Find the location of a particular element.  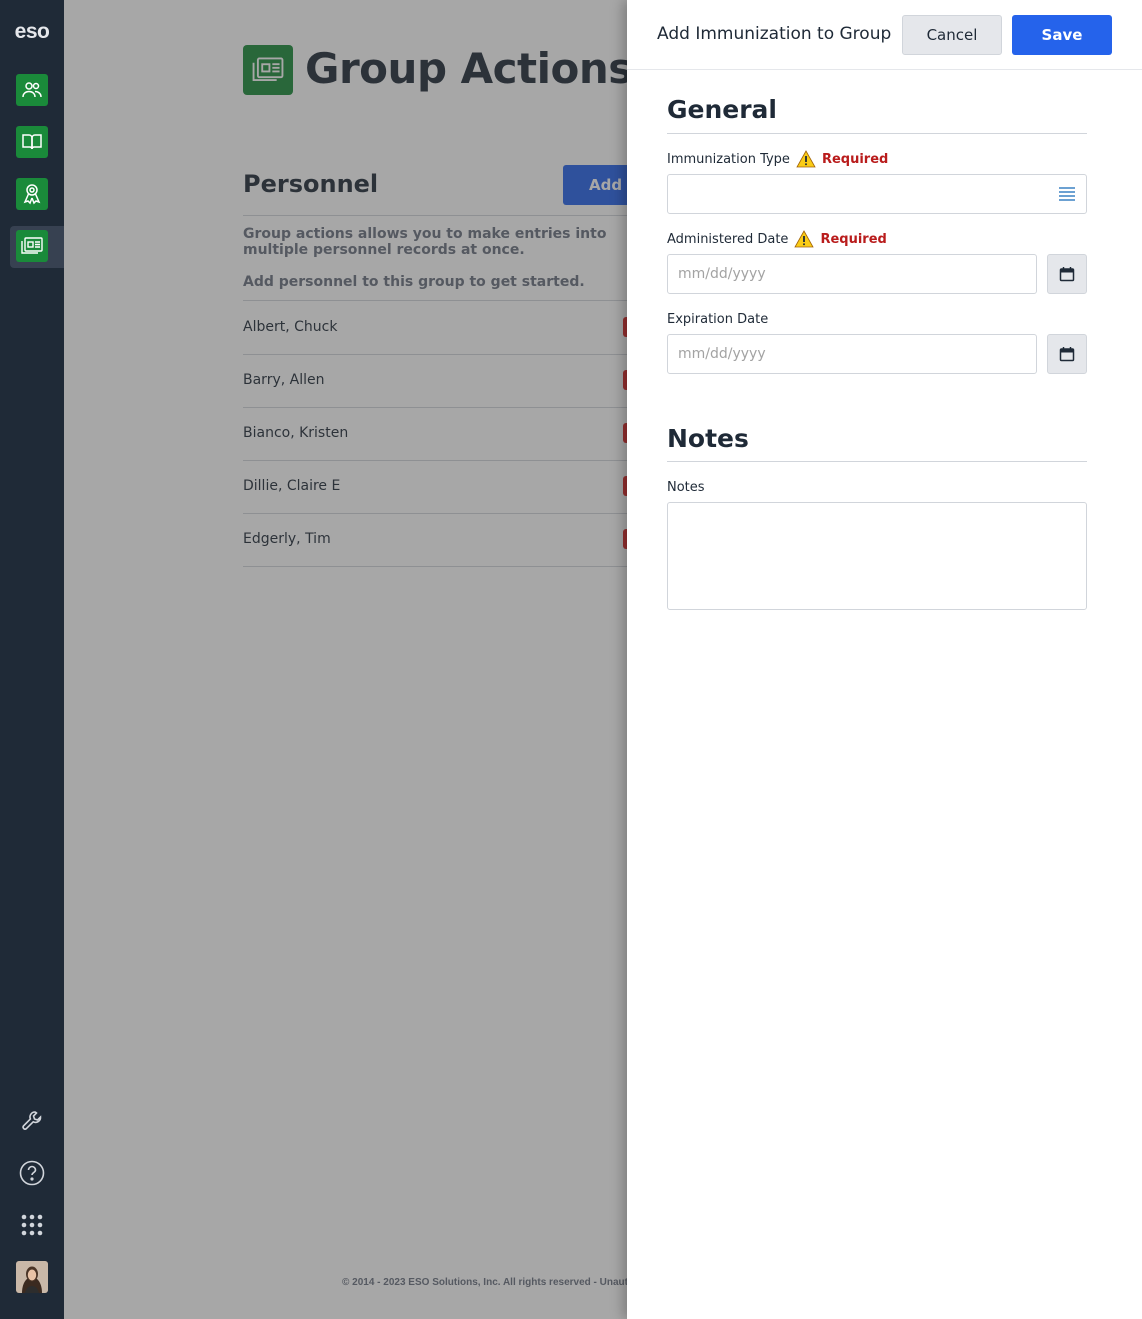

notes-label-text: Notes is located at coordinates (686, 487).